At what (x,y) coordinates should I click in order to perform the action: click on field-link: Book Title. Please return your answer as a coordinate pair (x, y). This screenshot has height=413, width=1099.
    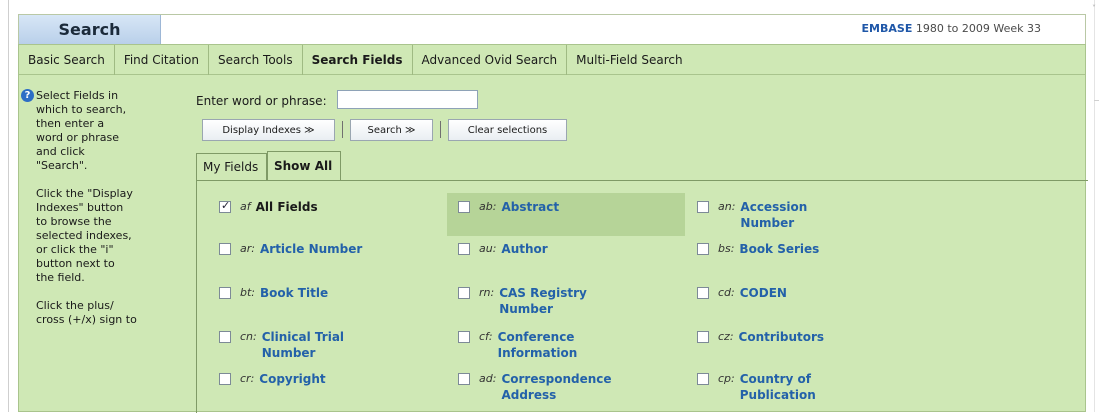
    Looking at the image, I should click on (315, 293).